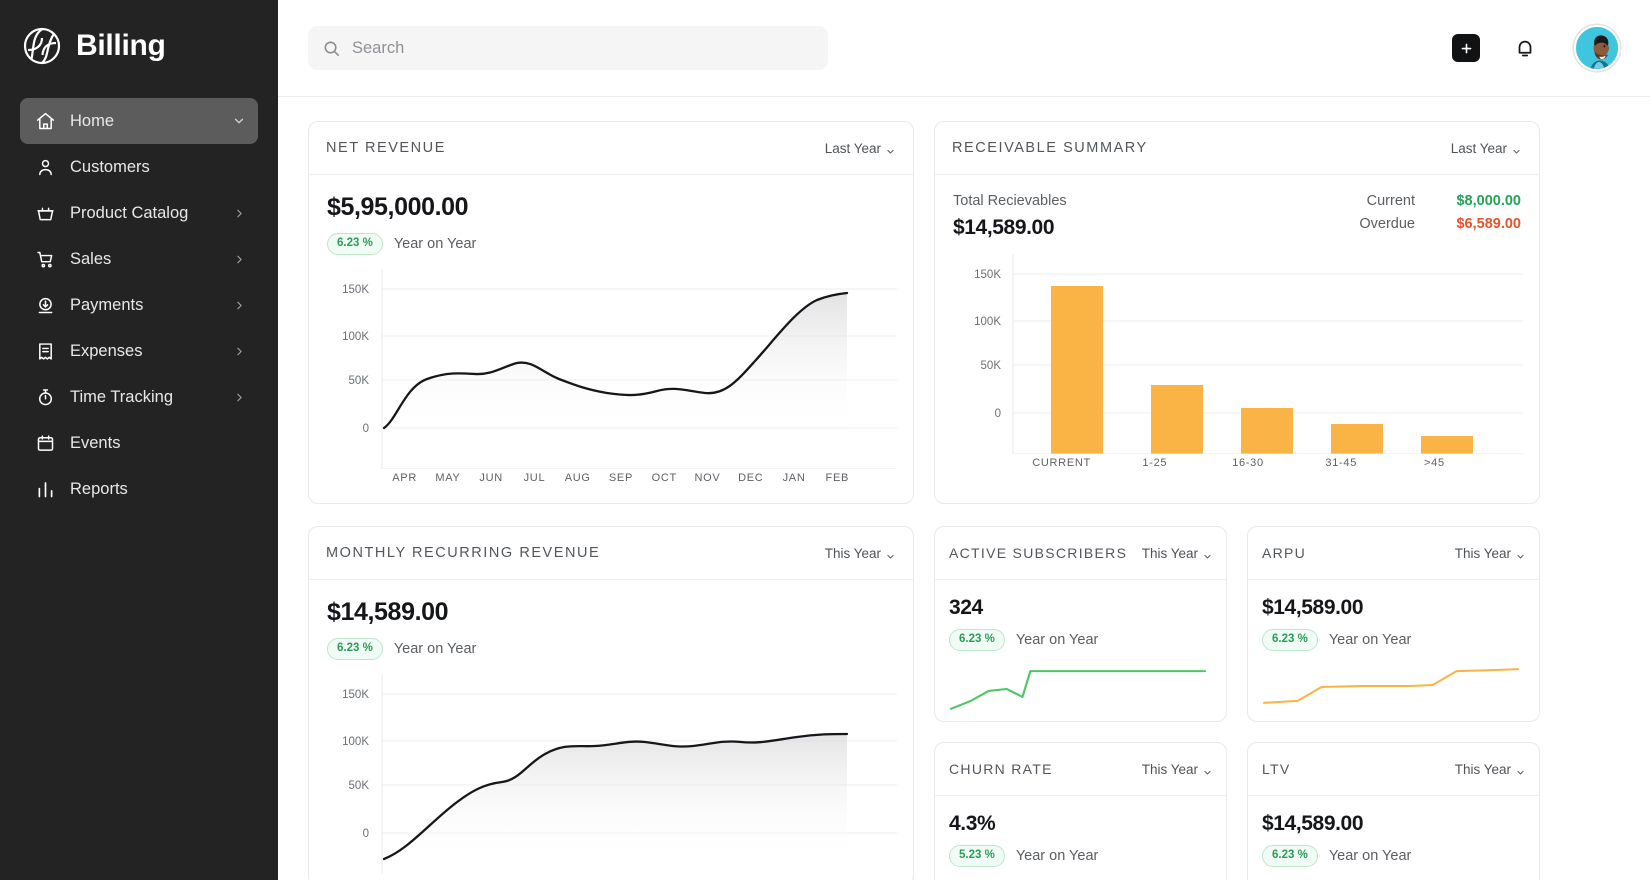 Image resolution: width=1650 pixels, height=880 pixels. What do you see at coordinates (1248, 463) in the screenshot?
I see `x-tick: 16-30` at bounding box center [1248, 463].